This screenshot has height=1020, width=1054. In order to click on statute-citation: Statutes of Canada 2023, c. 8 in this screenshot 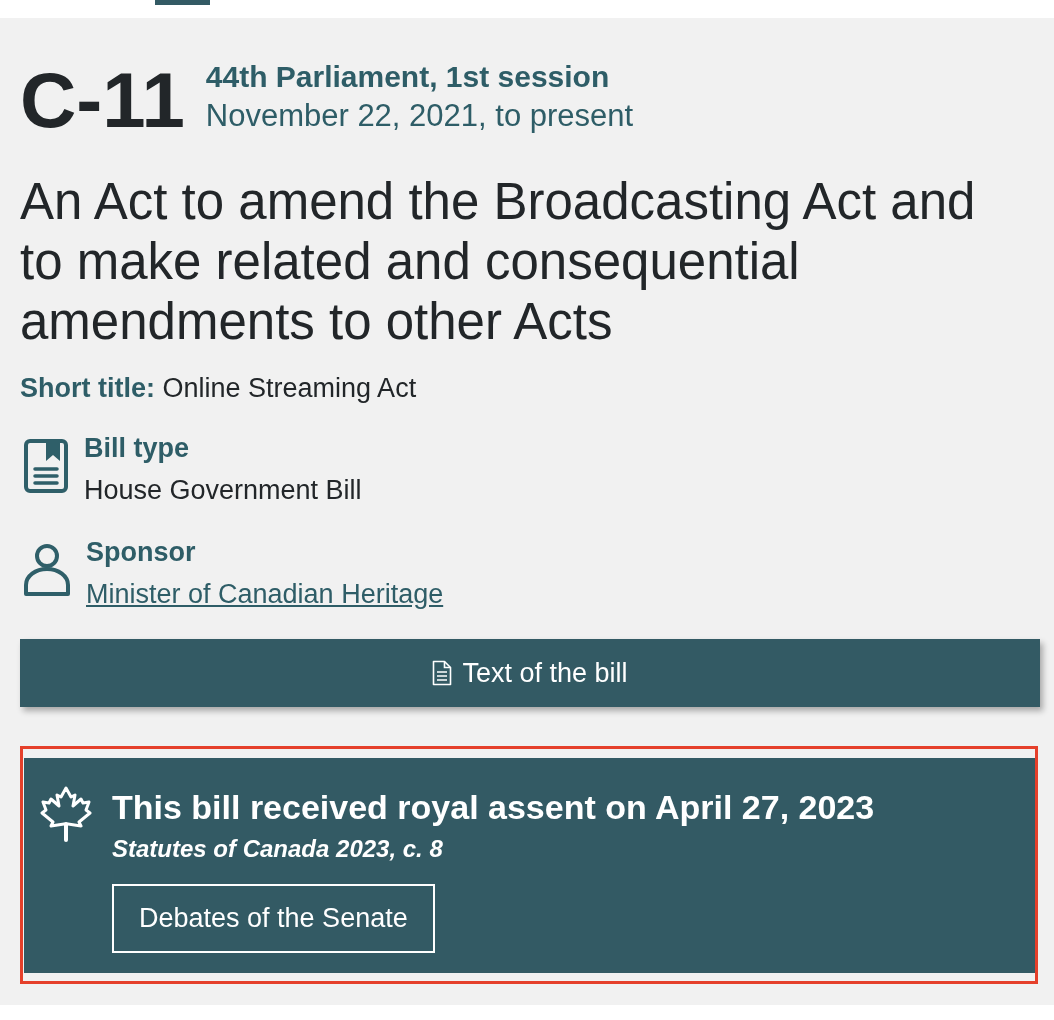, I will do `click(277, 849)`.